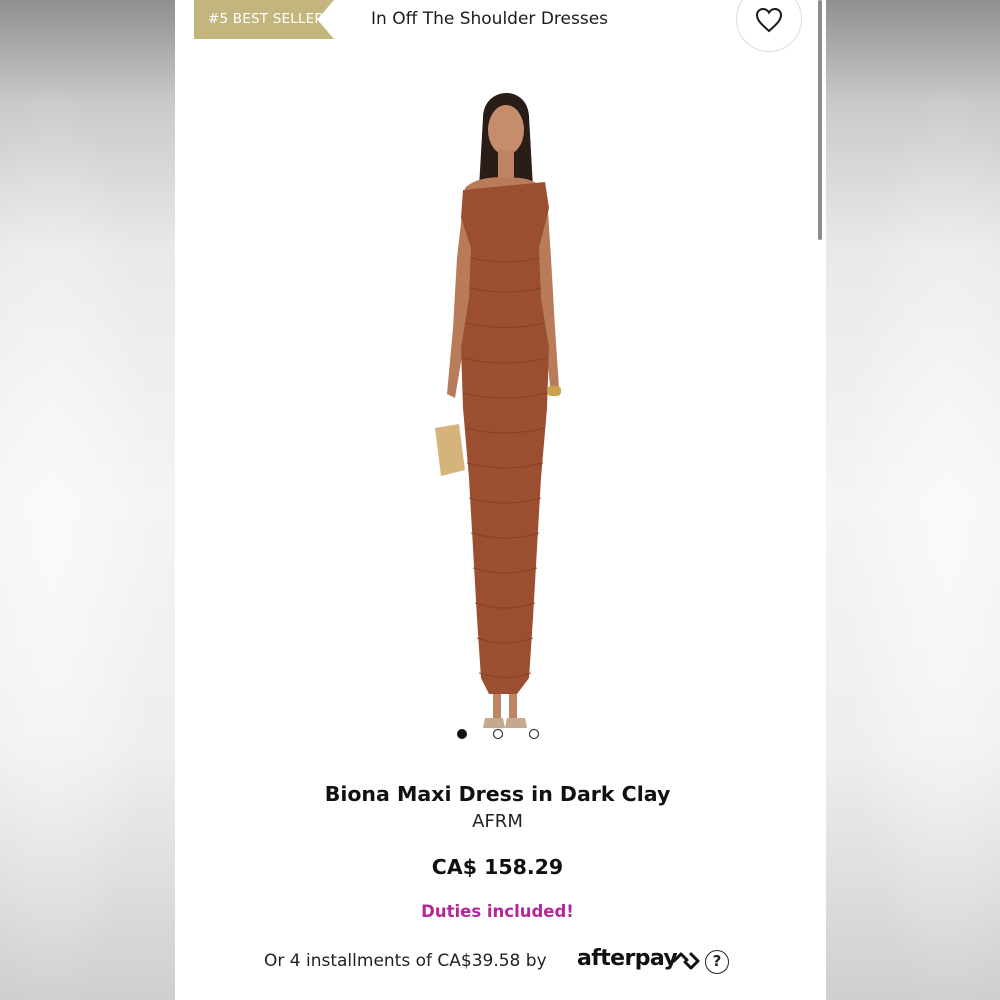  What do you see at coordinates (820, 120) in the screenshot?
I see `scrollbar` at bounding box center [820, 120].